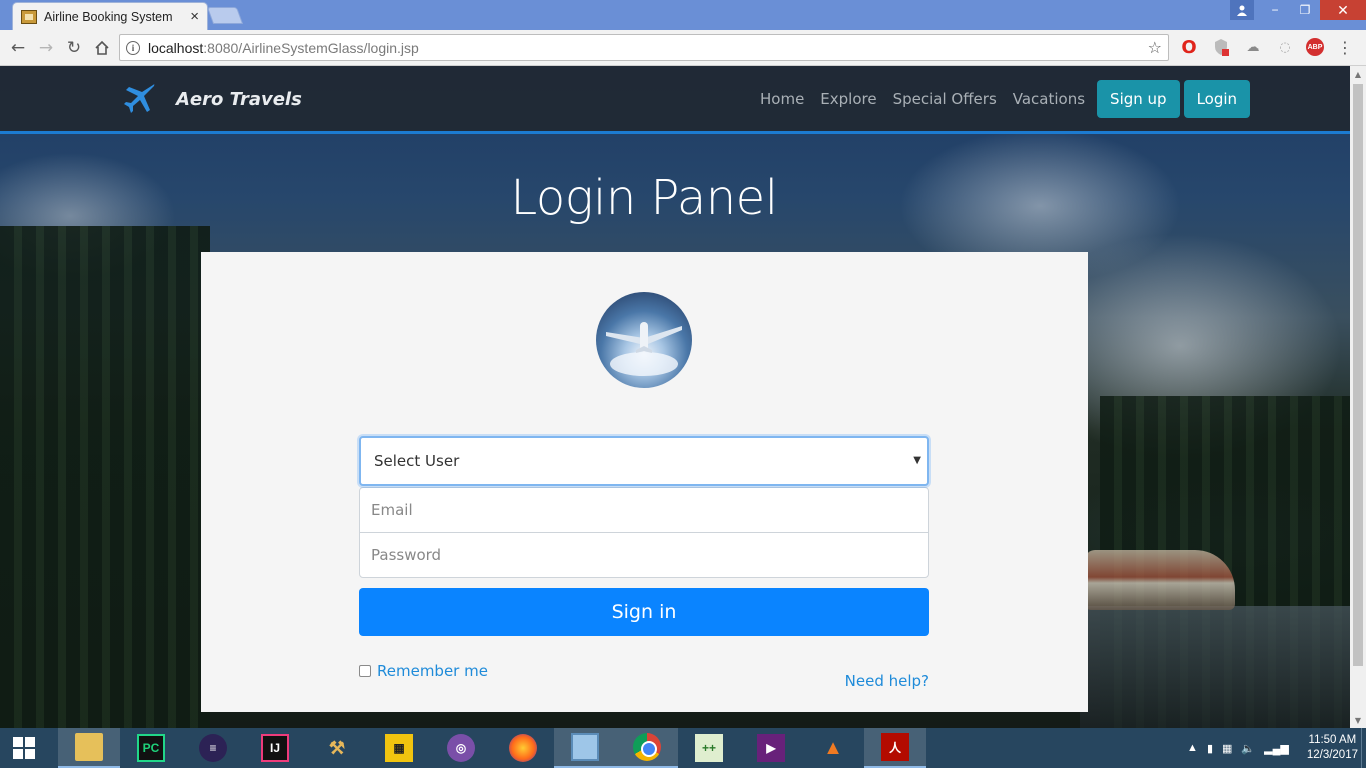 This screenshot has width=1366, height=768. I want to click on clock-time: 11:50 AM, so click(1332, 740).